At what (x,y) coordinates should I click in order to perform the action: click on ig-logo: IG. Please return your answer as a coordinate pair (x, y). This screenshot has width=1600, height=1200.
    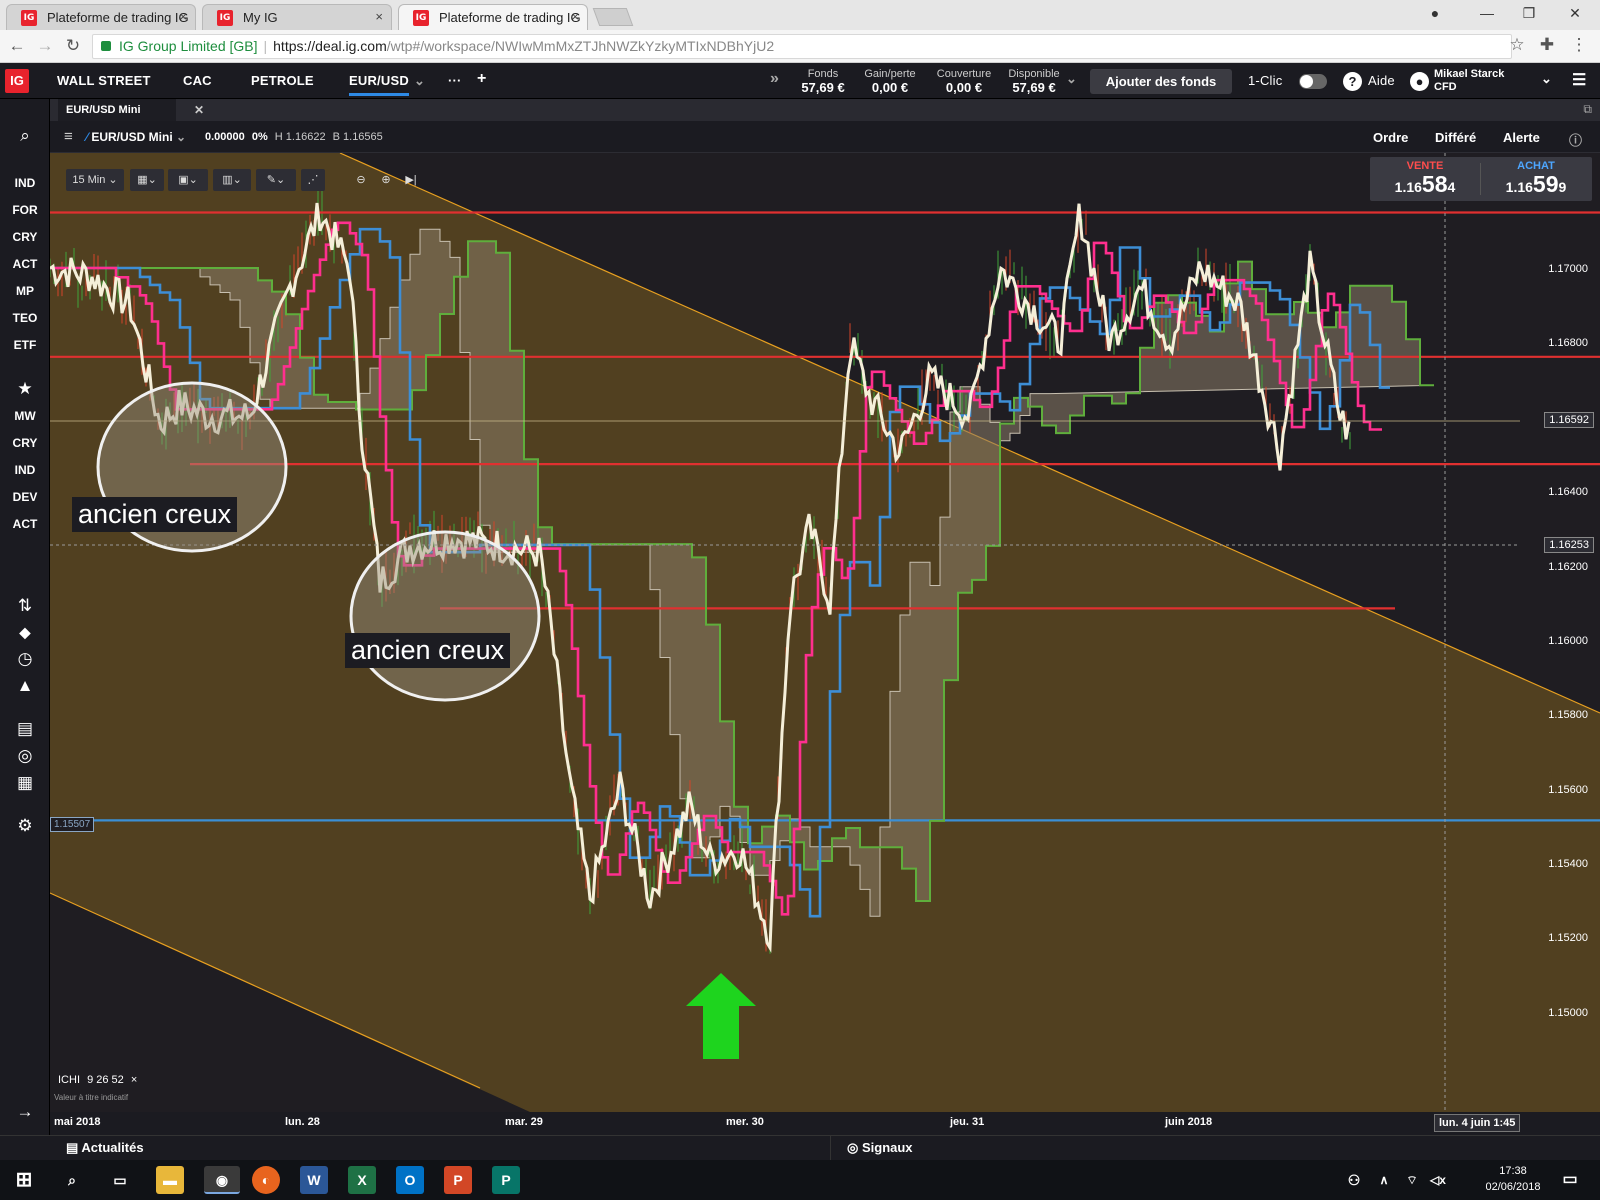
    Looking at the image, I should click on (17, 81).